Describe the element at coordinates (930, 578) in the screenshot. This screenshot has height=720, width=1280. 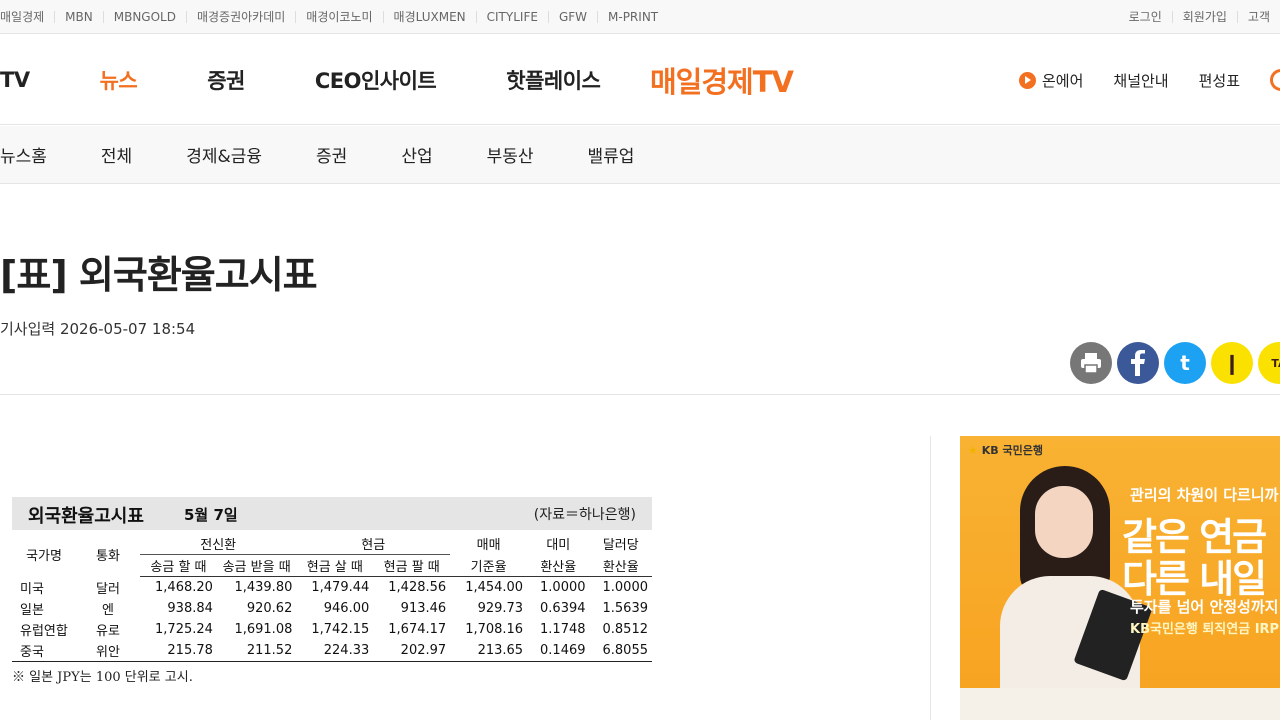
I see `sidebar-divider` at that location.